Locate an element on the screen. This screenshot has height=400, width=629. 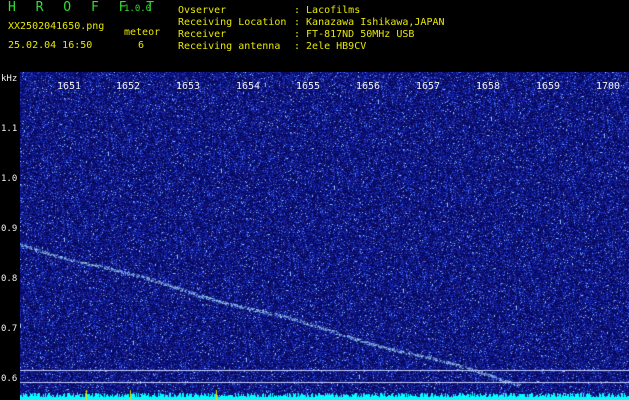
file-datetime: 25.02.04 16:50 is located at coordinates (50, 45).